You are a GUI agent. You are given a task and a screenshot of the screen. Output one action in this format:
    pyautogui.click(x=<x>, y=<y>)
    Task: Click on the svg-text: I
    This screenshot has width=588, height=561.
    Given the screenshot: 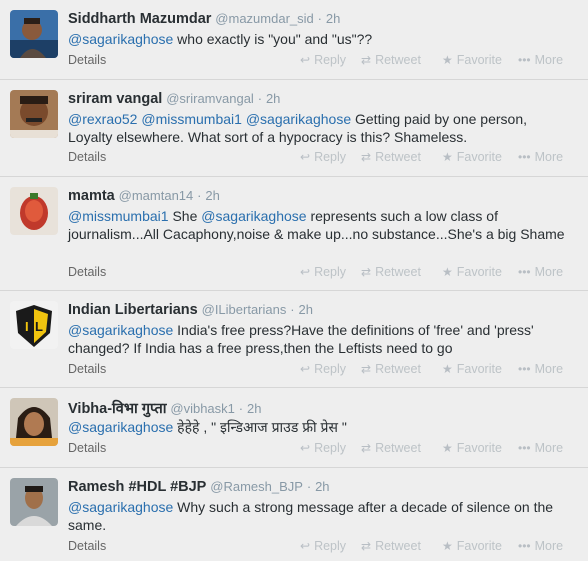 What is the action you would take?
    pyautogui.click(x=27, y=326)
    